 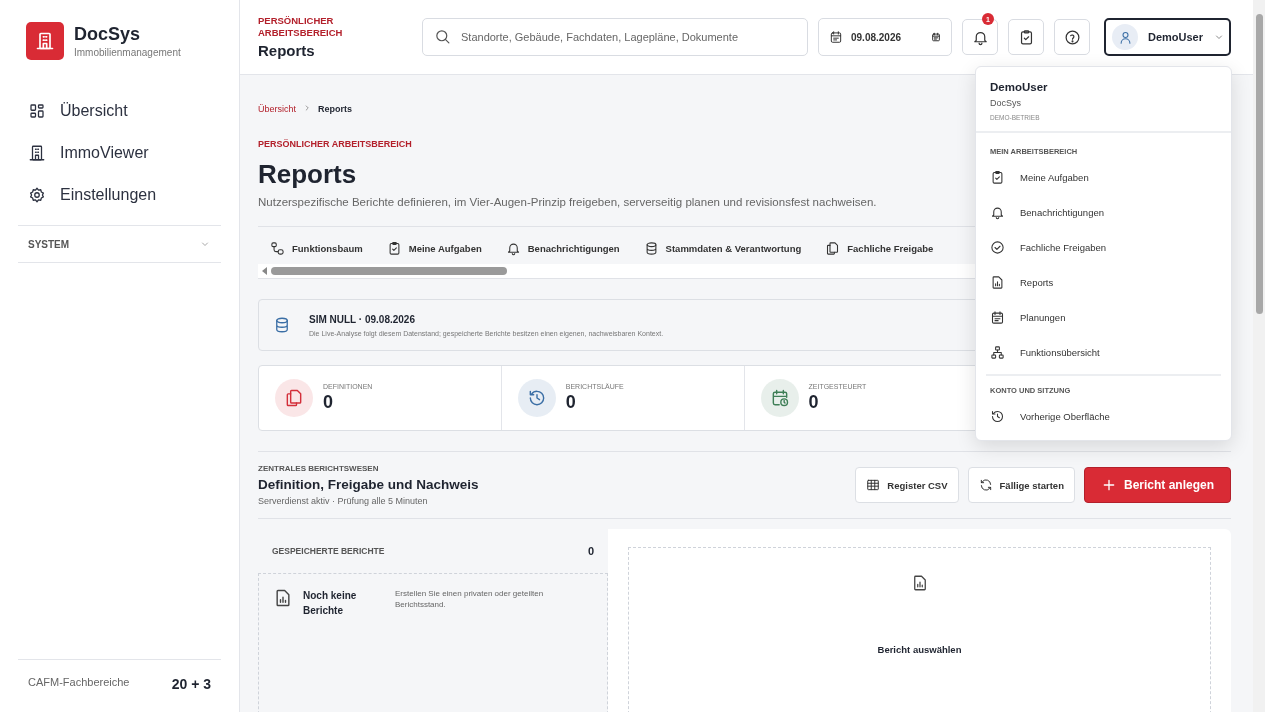 I want to click on menu-item: Meine Aufgaben, so click(x=1103, y=177).